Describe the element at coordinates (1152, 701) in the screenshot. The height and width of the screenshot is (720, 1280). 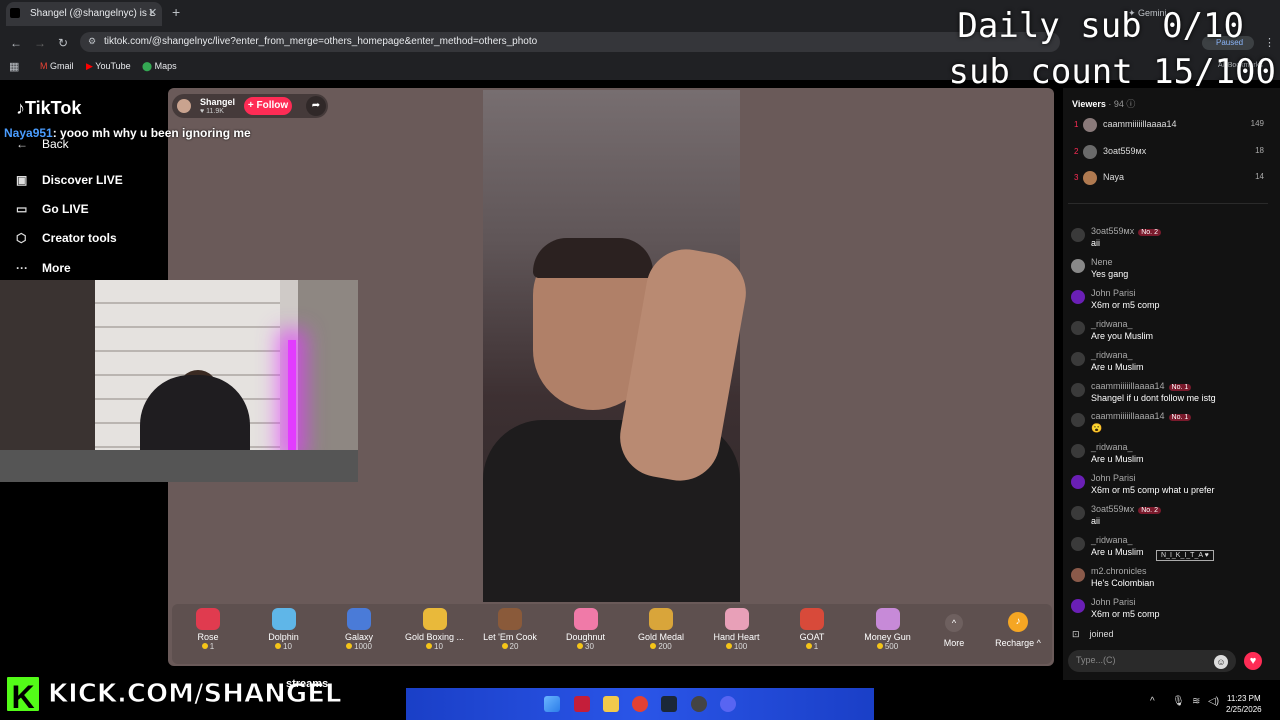
I see `tray-chevron-icon: ^` at that location.